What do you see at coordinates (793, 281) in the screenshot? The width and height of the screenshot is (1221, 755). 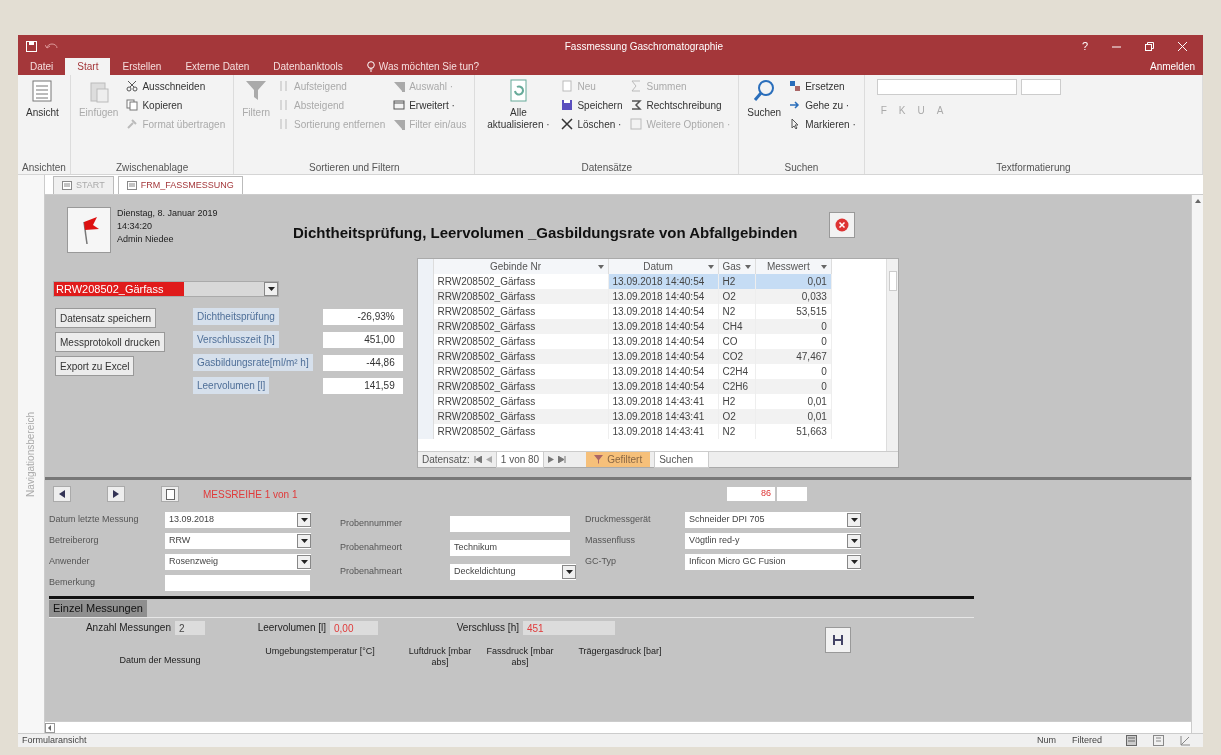 I see `table-cell: 0,01` at bounding box center [793, 281].